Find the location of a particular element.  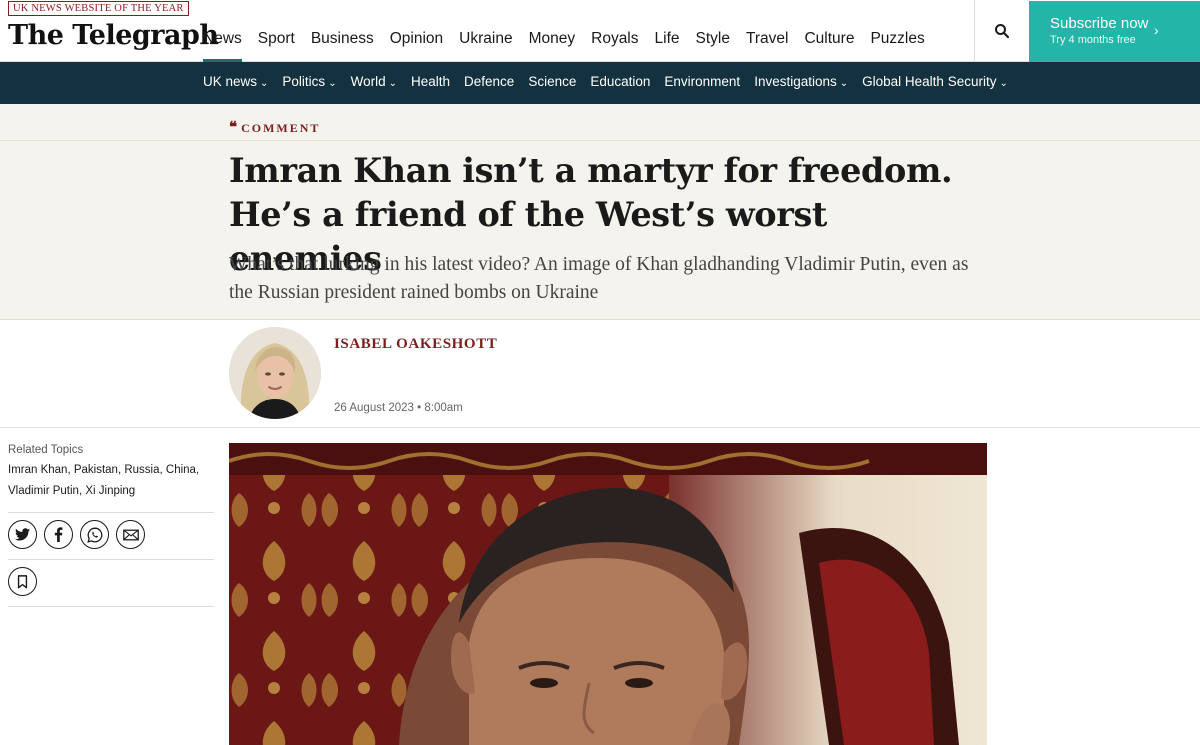

section-nav-item-world: World ⌄ is located at coordinates (374, 83).